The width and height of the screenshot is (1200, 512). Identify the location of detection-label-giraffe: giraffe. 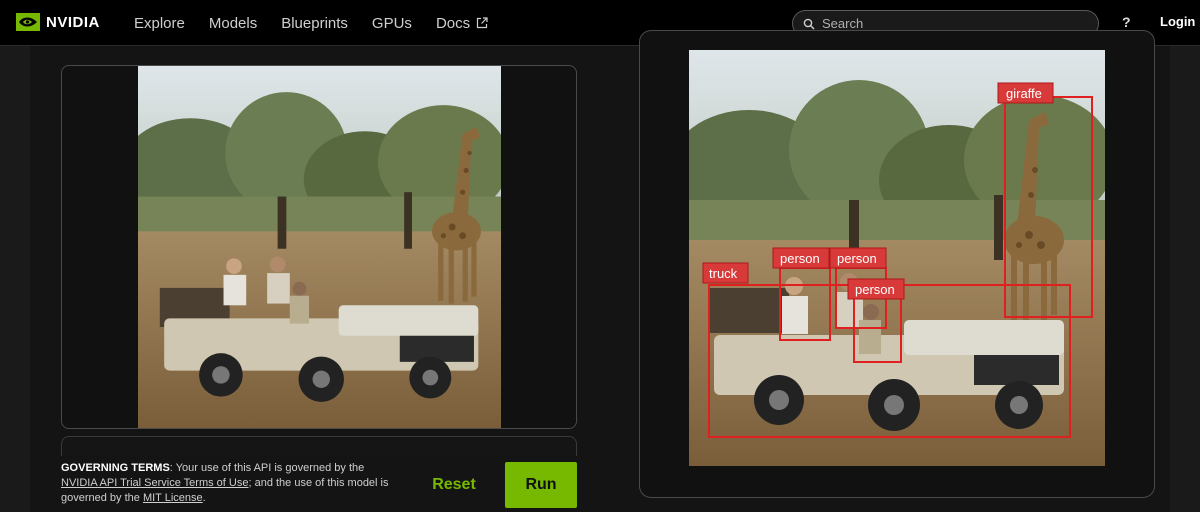
(1024, 93).